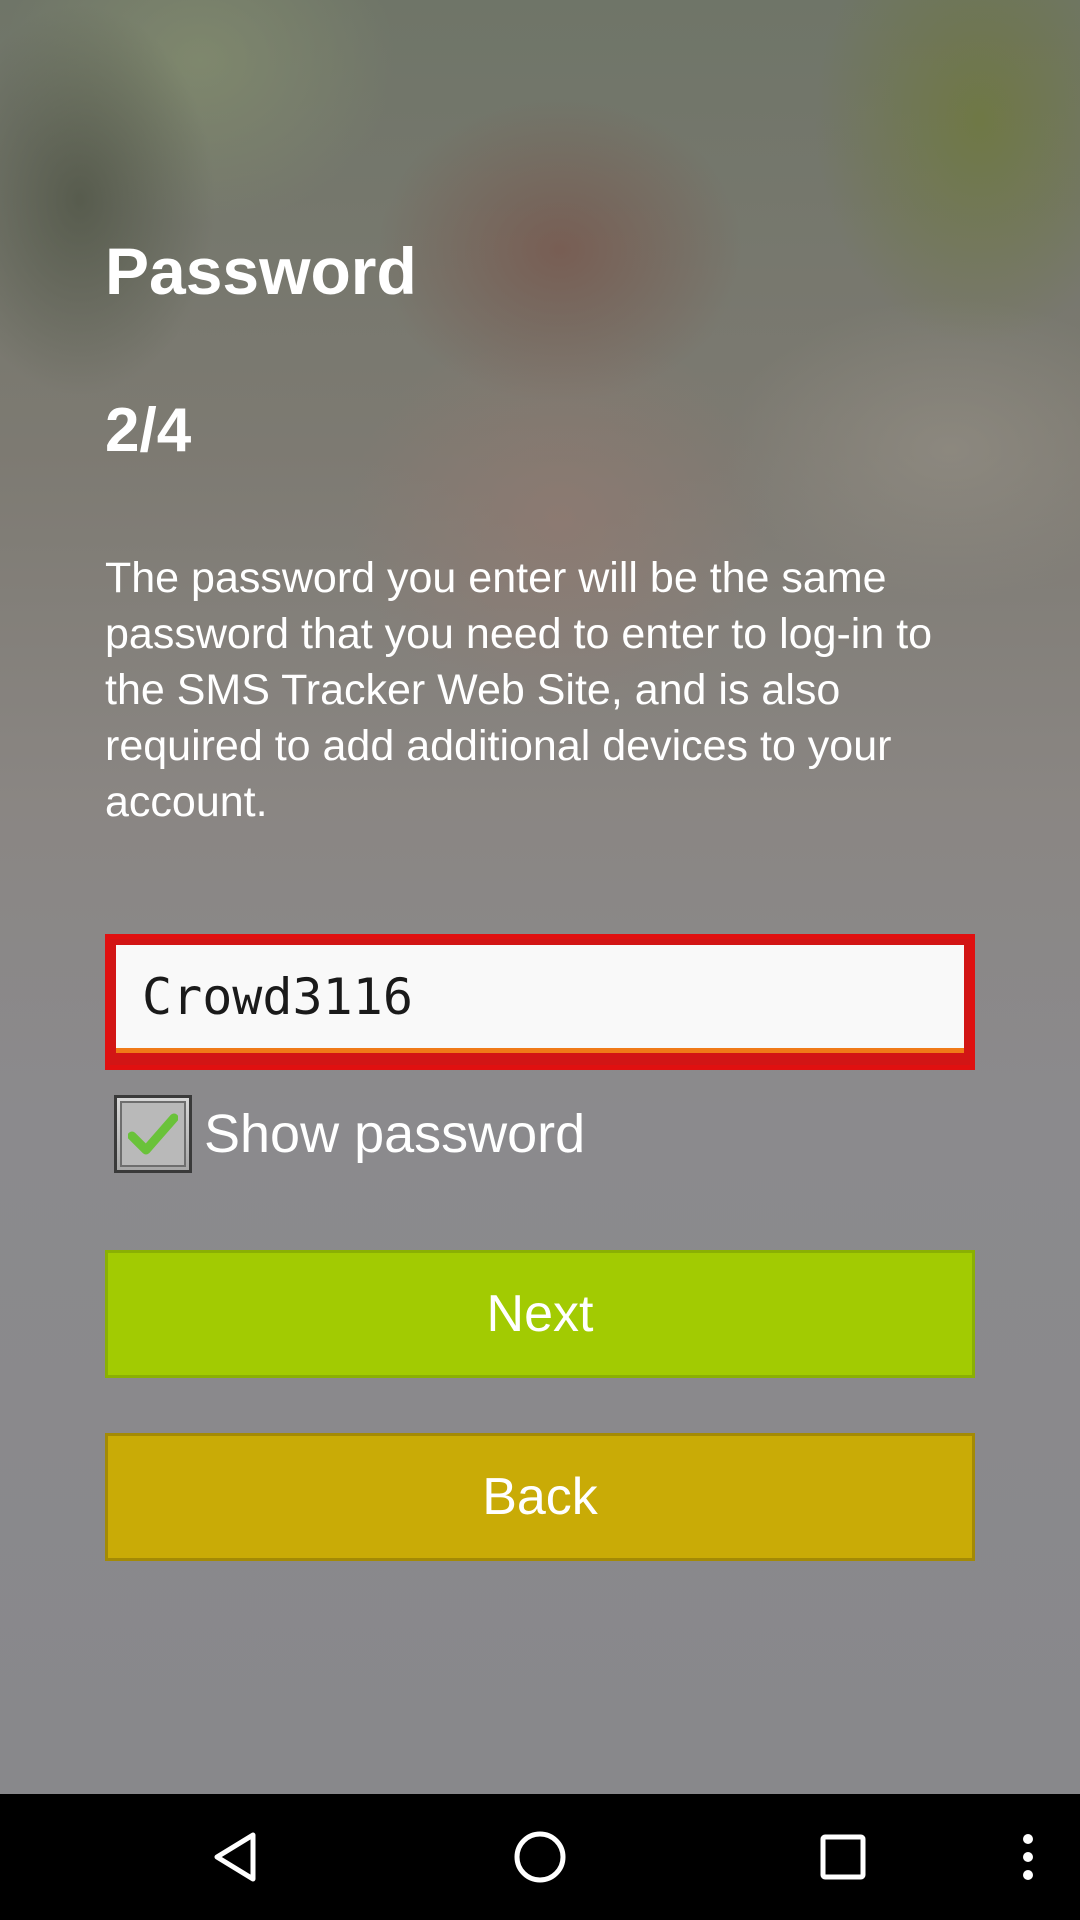 The height and width of the screenshot is (1920, 1080). I want to click on show-password-checkbox, so click(153, 1134).